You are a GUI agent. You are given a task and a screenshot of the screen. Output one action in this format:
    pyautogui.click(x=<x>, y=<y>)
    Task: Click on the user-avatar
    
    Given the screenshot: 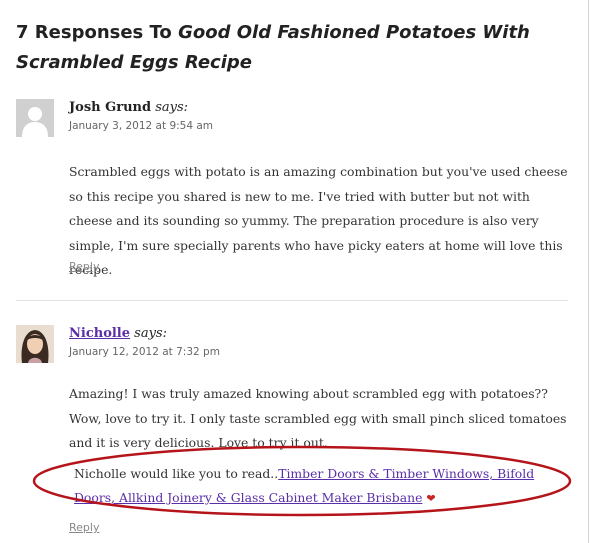 What is the action you would take?
    pyautogui.click(x=35, y=344)
    